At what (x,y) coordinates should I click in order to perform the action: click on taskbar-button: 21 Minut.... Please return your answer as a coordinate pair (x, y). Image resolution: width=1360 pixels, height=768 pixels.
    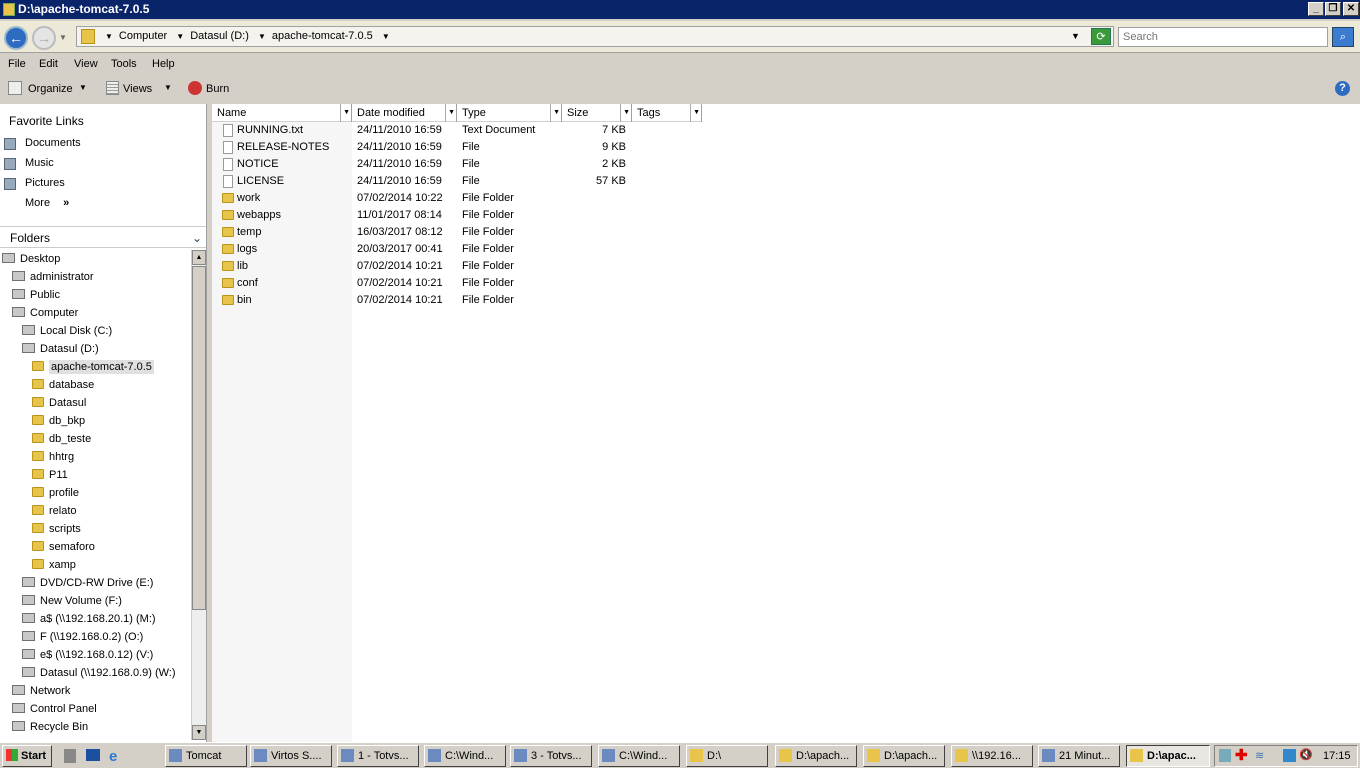
    Looking at the image, I should click on (1079, 756).